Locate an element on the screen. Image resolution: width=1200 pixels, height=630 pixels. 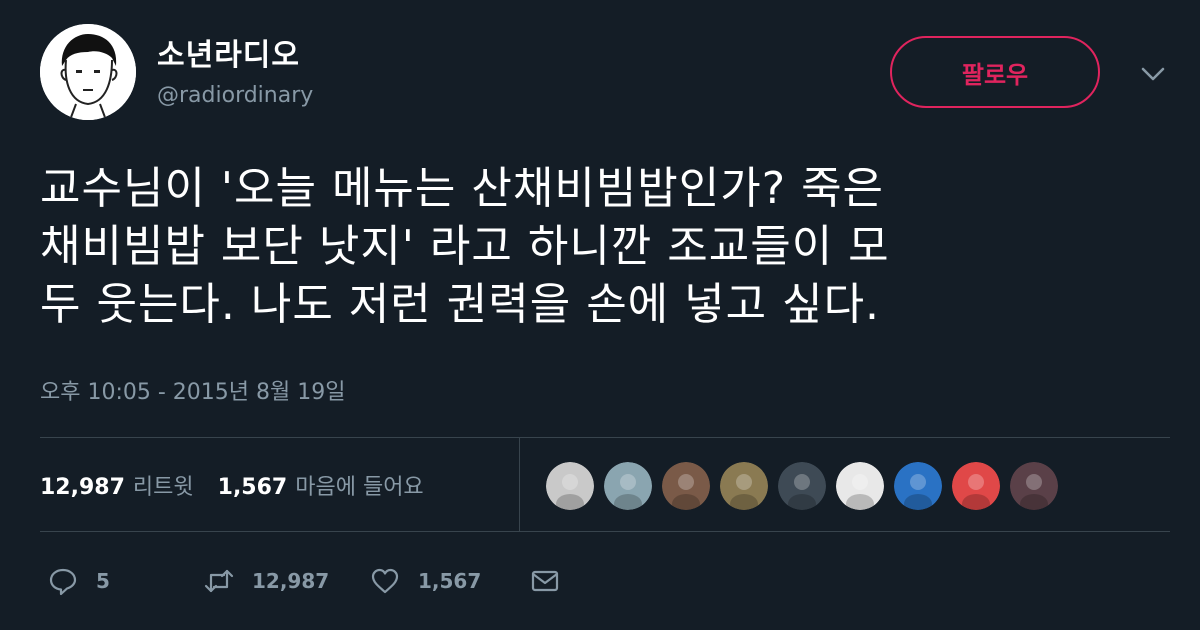
user-avatar is located at coordinates (88, 72).